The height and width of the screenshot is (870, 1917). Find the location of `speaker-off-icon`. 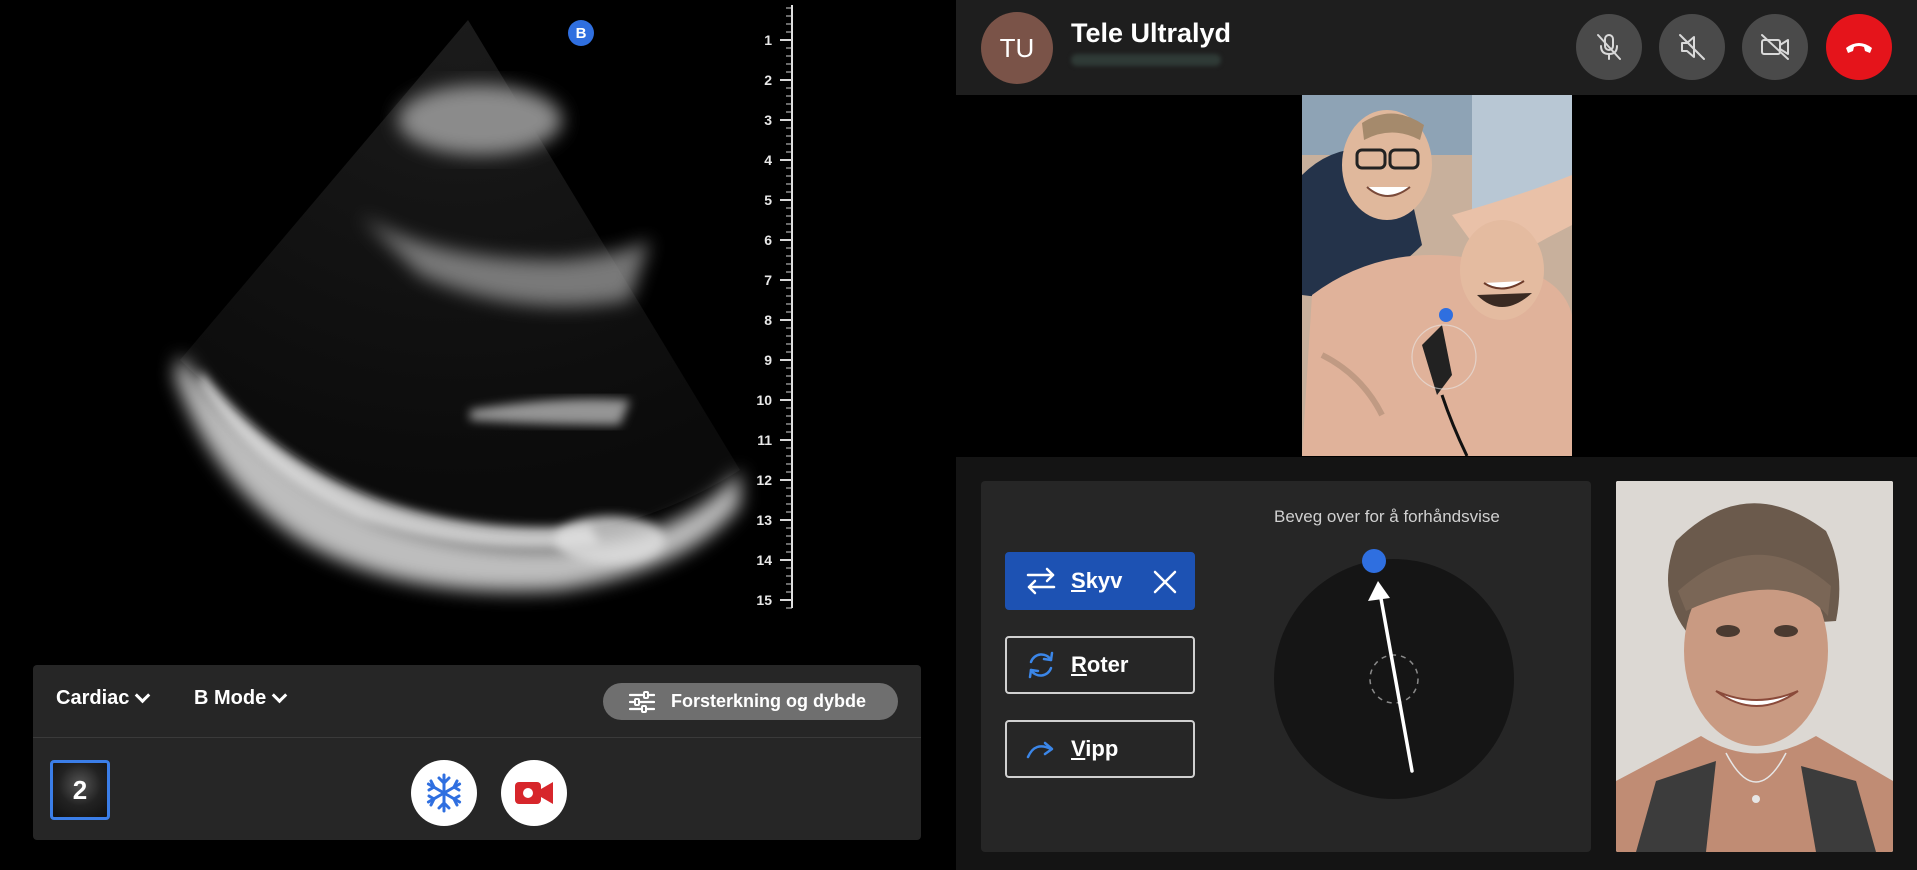

speaker-off-icon is located at coordinates (1692, 47).